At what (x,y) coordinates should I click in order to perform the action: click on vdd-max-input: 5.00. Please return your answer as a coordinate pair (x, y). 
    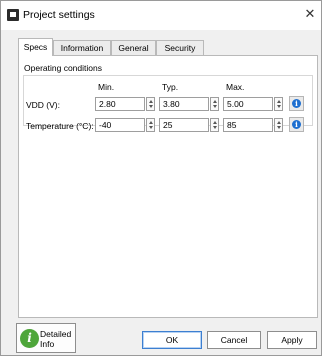
    Looking at the image, I should click on (248, 104).